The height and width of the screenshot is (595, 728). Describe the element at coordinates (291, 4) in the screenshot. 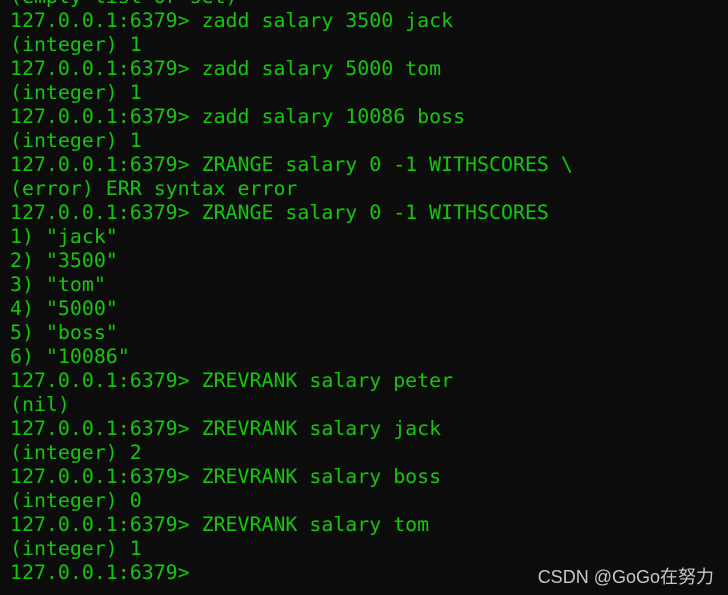

I see `terminal-line: (empty list or set)` at that location.